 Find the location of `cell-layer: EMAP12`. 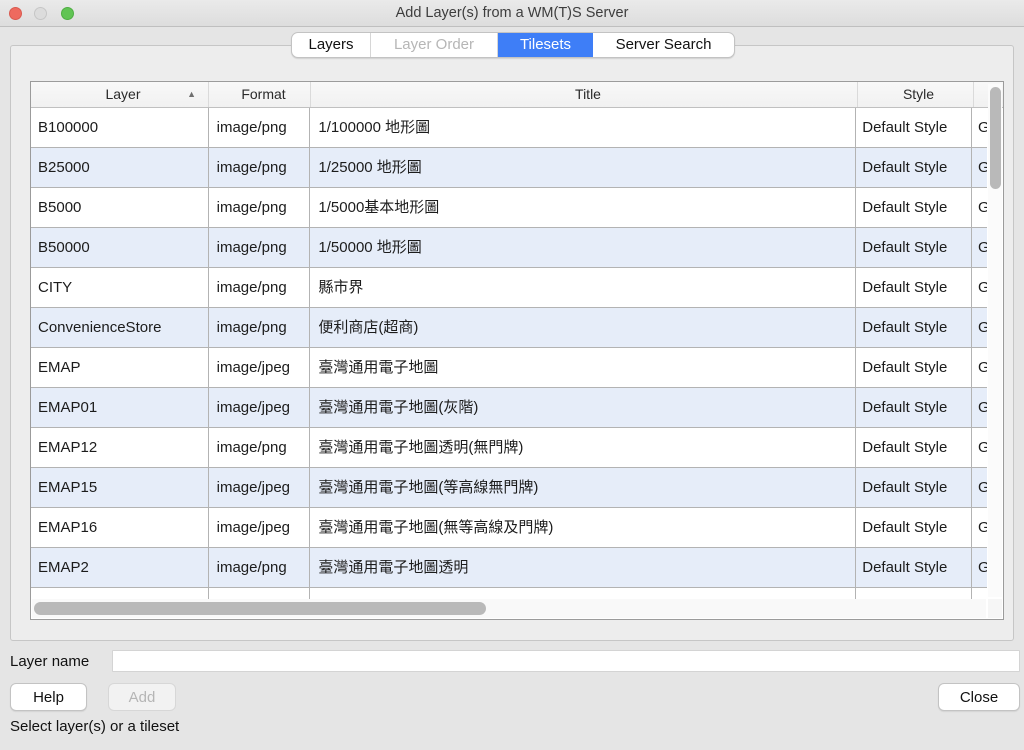

cell-layer: EMAP12 is located at coordinates (120, 448).